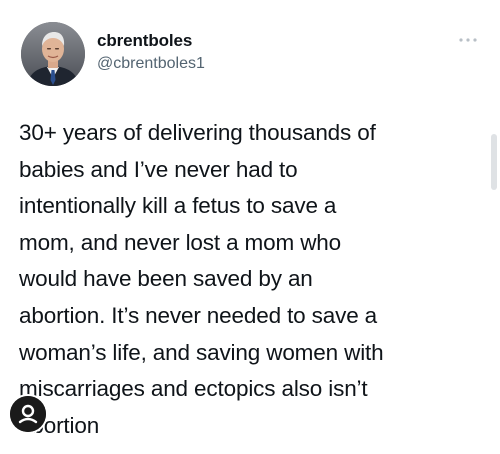 The width and height of the screenshot is (500, 454). I want to click on user-badge-icon, so click(28, 414).